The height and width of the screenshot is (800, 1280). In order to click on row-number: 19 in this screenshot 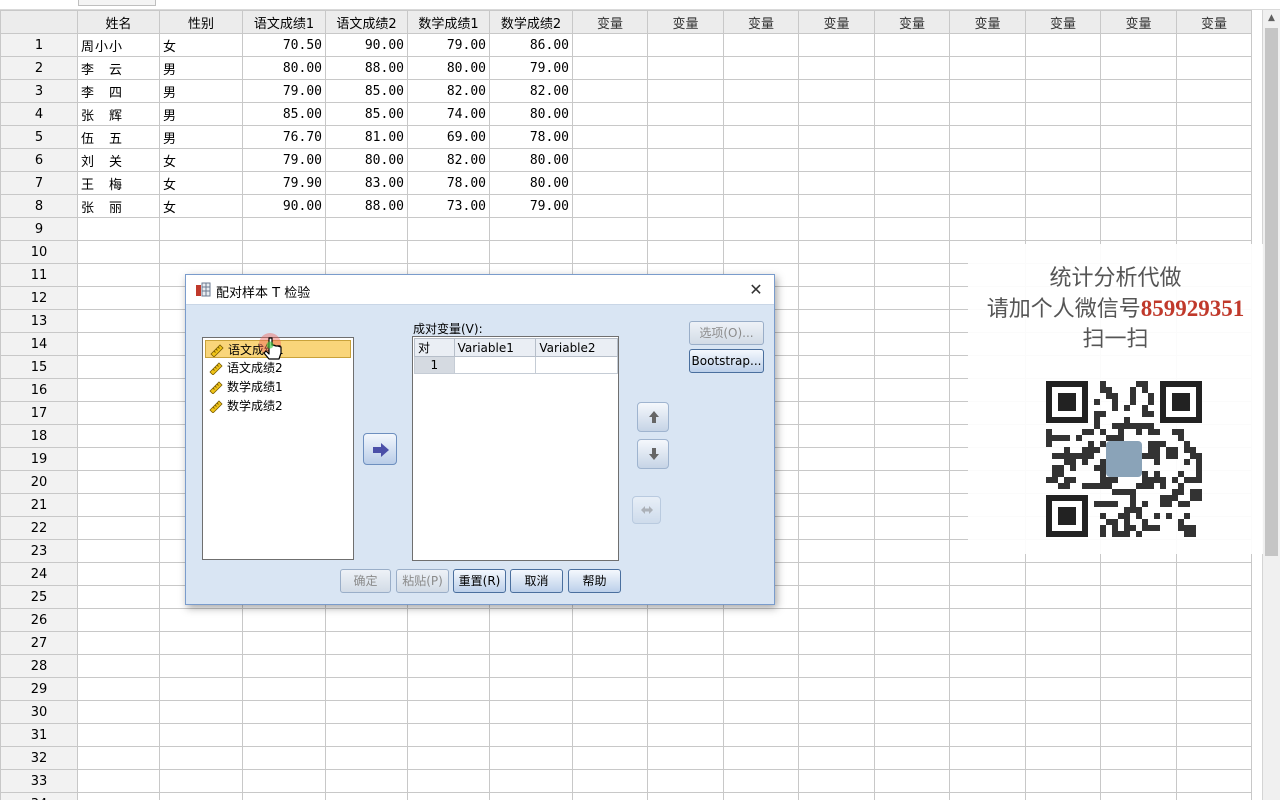, I will do `click(39, 459)`.